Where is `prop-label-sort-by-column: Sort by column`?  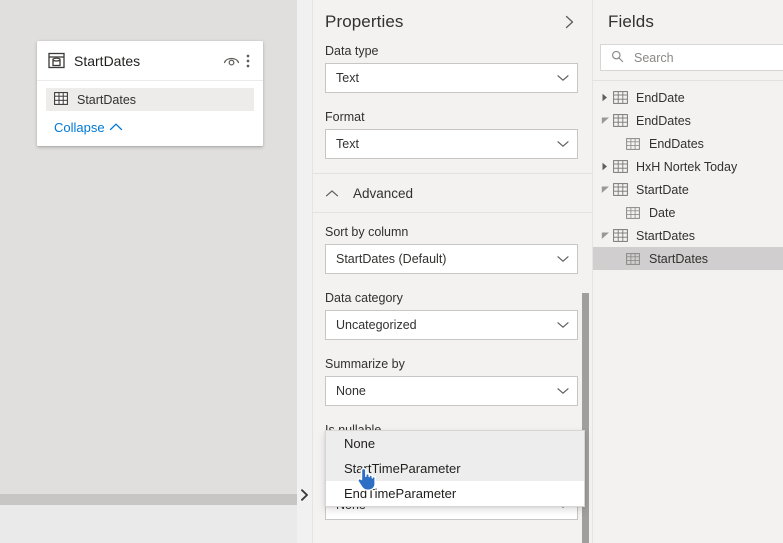 prop-label-sort-by-column: Sort by column is located at coordinates (367, 232).